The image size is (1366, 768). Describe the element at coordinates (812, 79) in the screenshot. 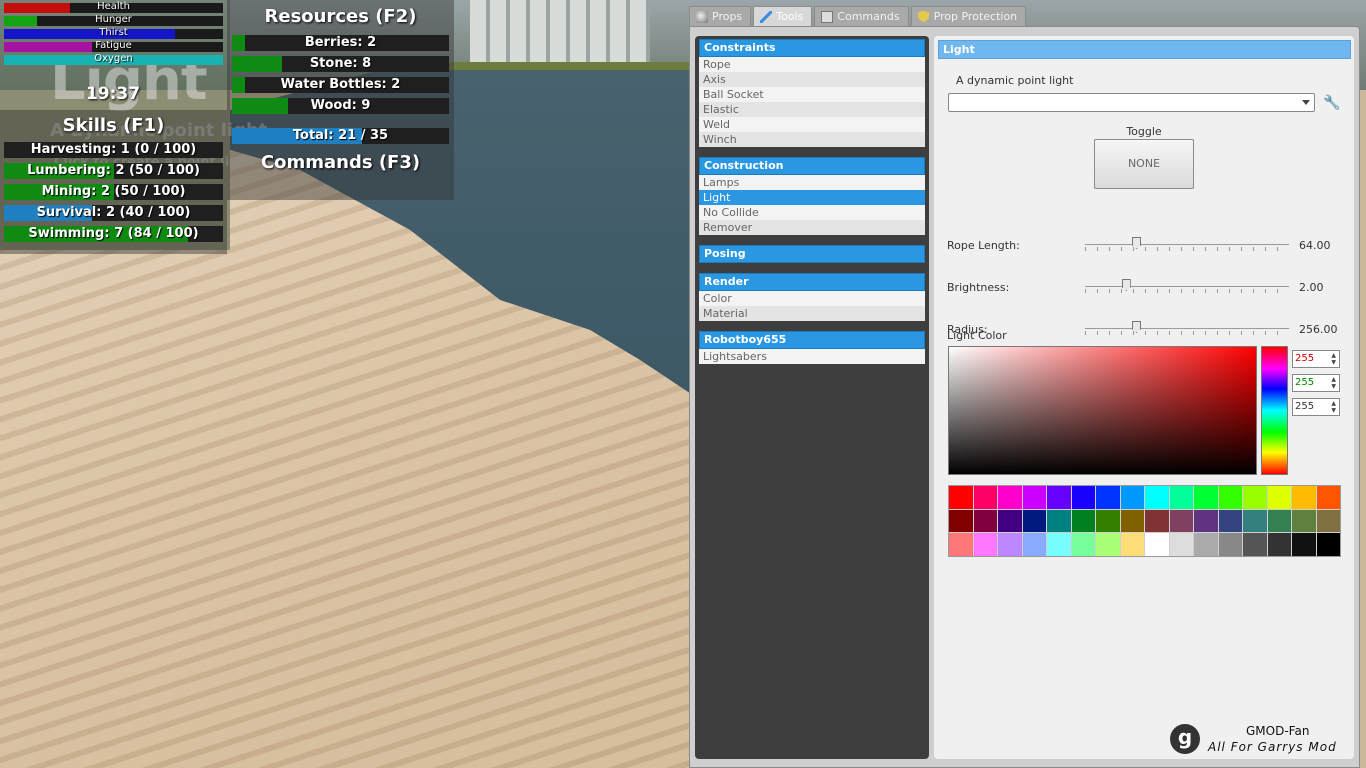

I see `tool-item-axis: Axis` at that location.